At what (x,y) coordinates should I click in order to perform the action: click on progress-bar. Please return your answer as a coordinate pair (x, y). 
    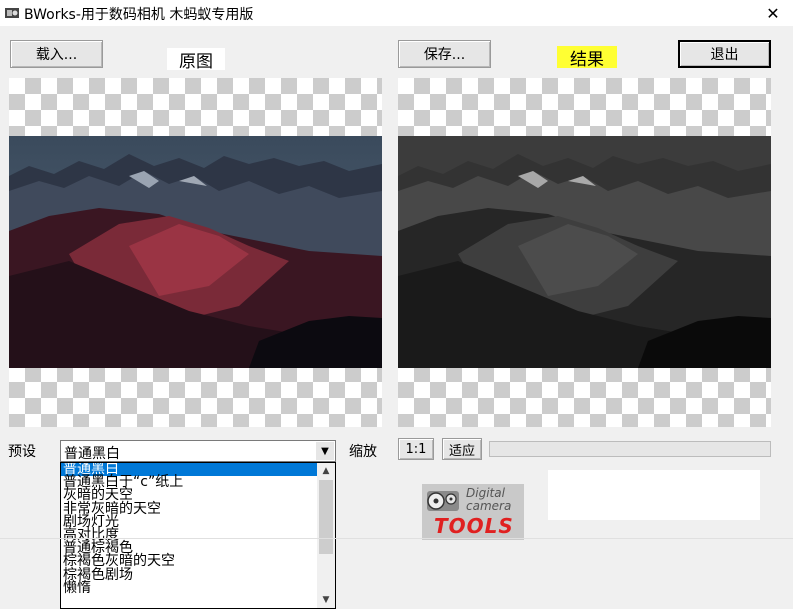
    Looking at the image, I should click on (630, 449).